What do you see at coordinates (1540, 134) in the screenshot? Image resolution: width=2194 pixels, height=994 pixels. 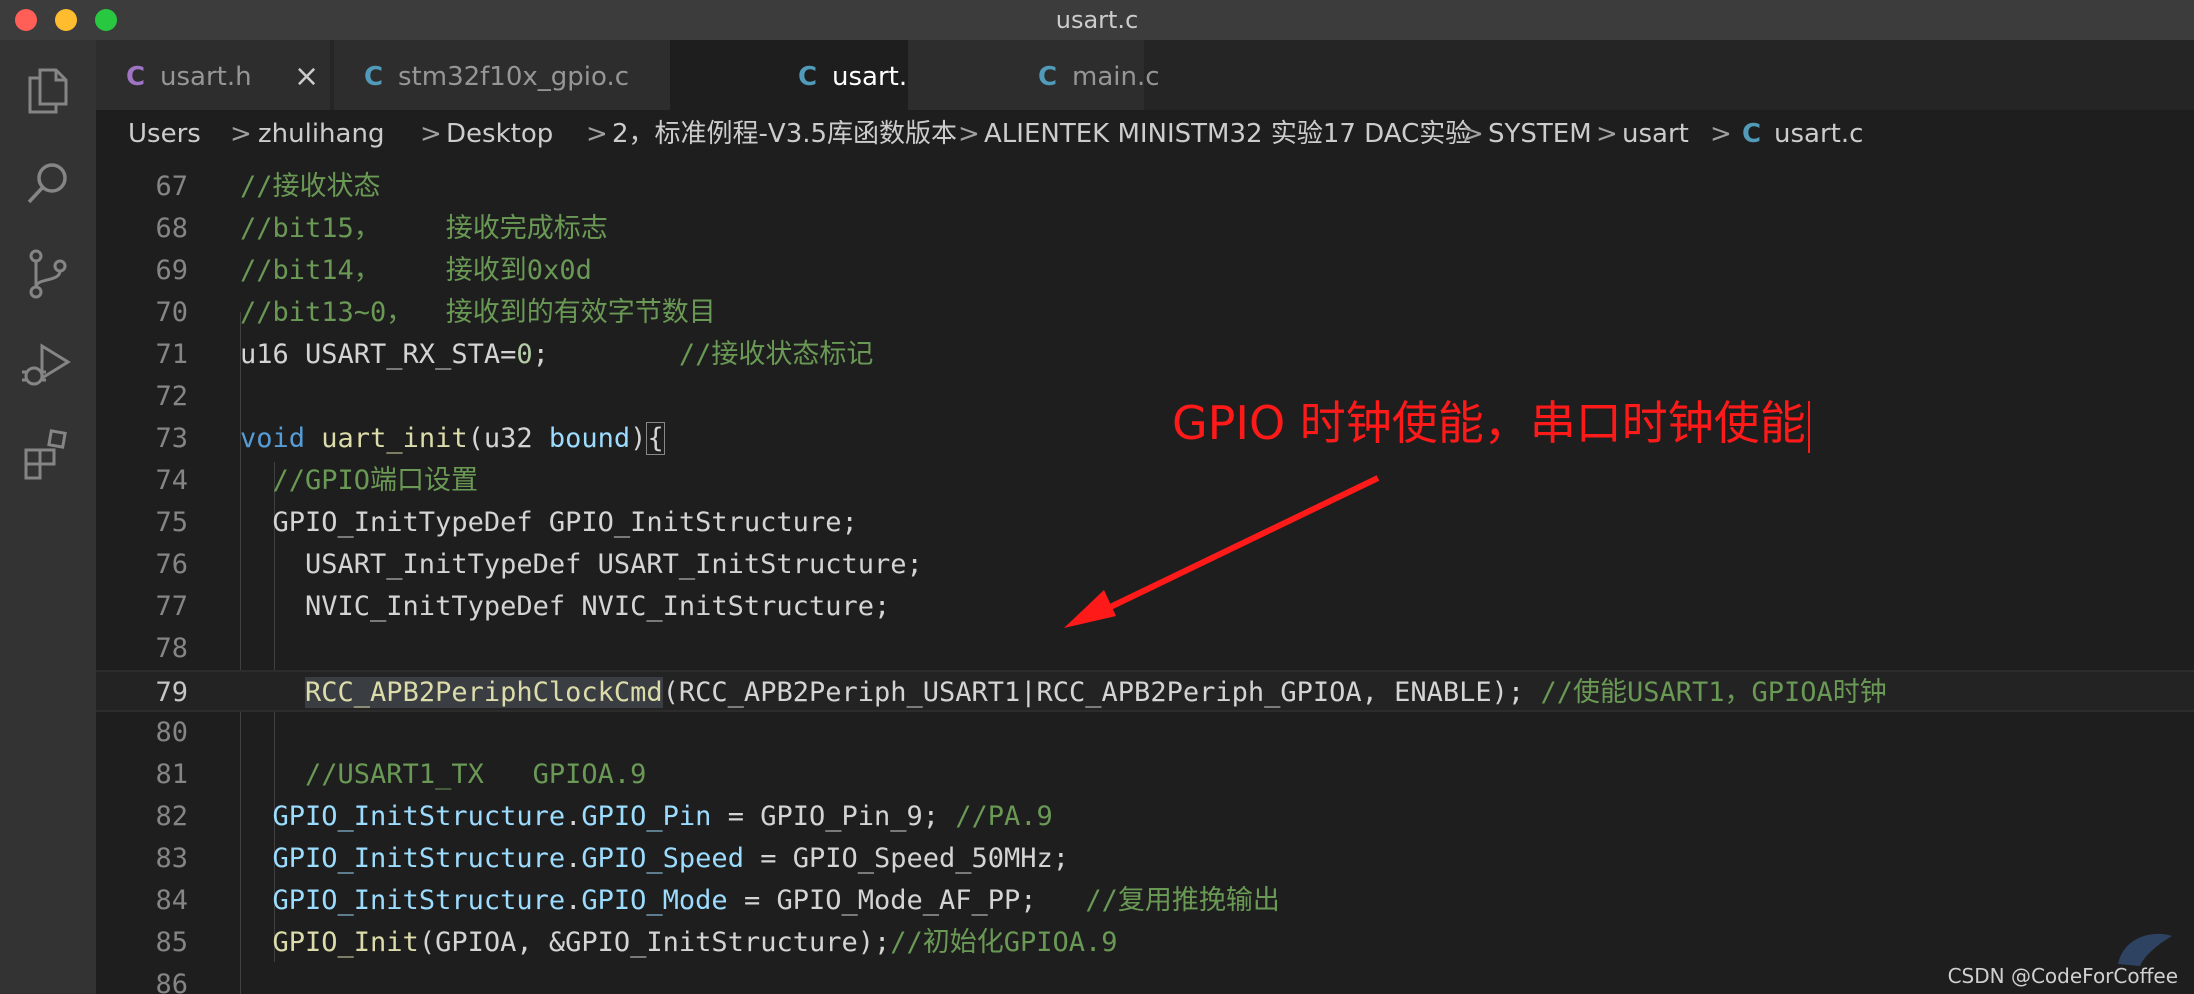 I see `breadcrumb-system: SYSTEM` at bounding box center [1540, 134].